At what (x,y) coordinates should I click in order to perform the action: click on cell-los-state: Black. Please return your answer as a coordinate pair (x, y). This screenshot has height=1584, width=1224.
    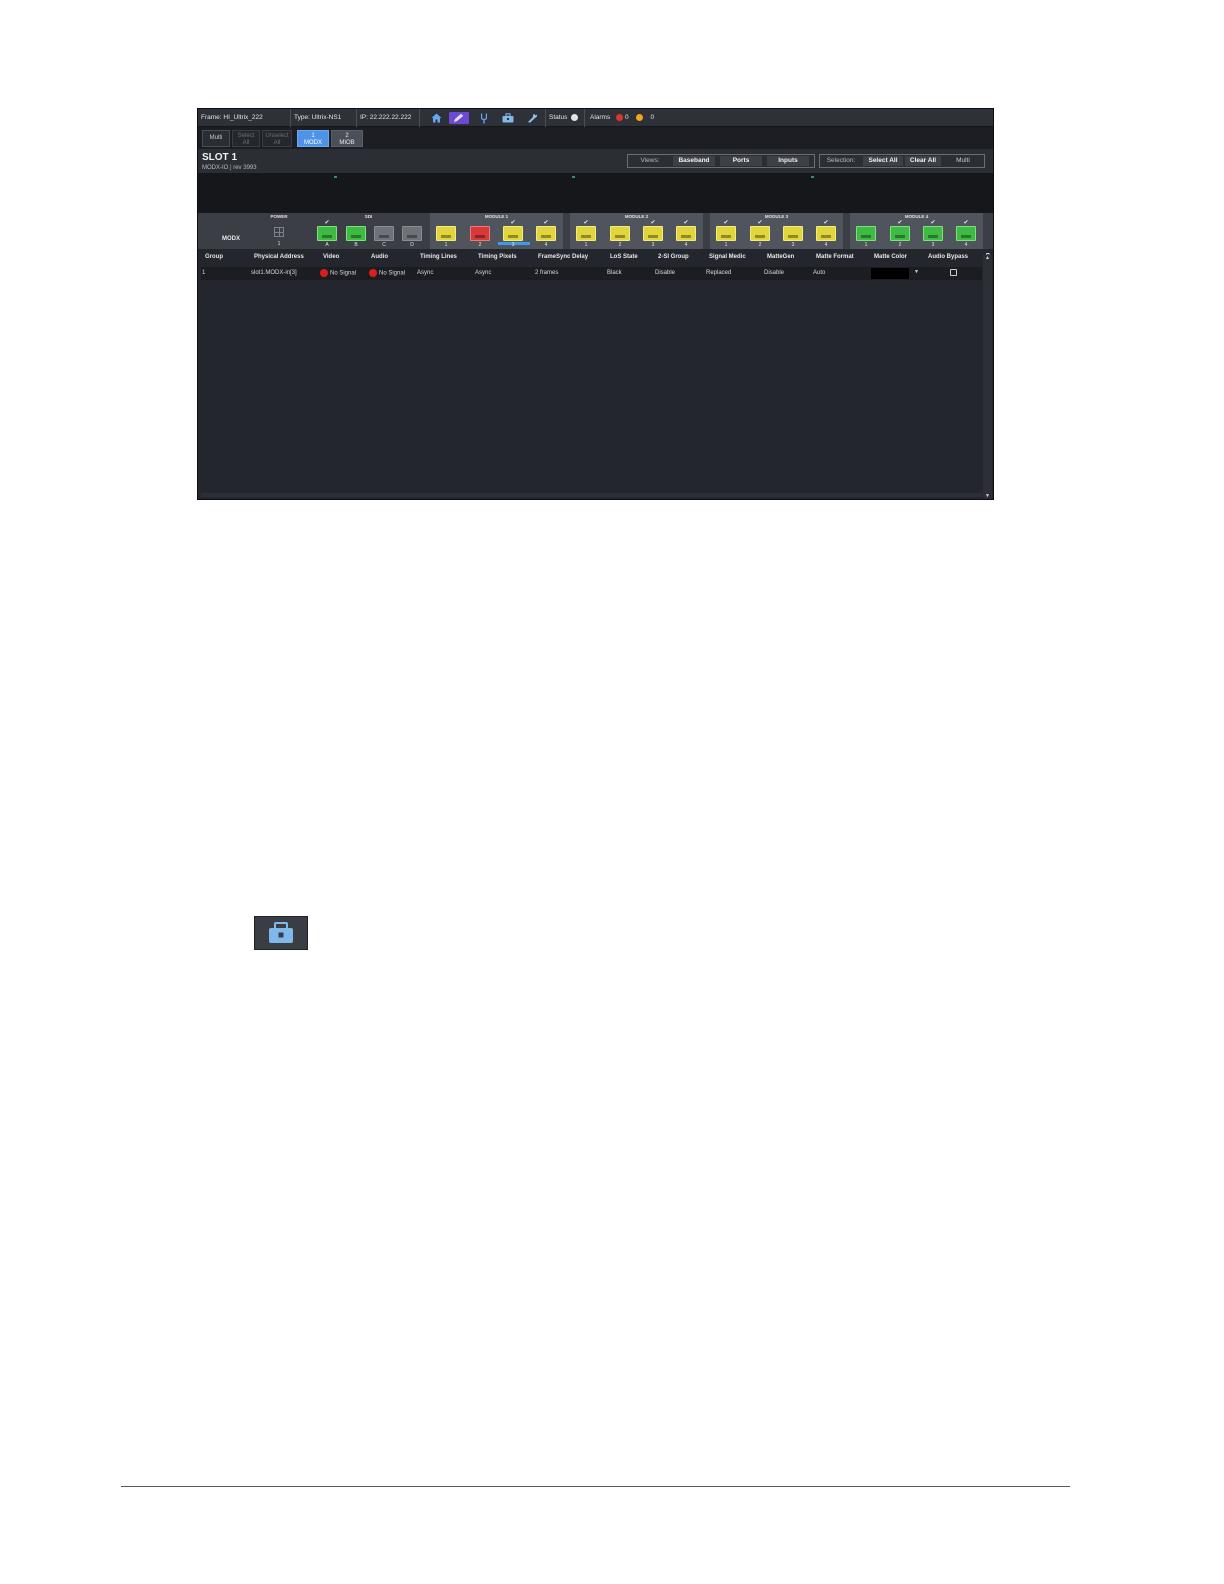
    Looking at the image, I should click on (614, 273).